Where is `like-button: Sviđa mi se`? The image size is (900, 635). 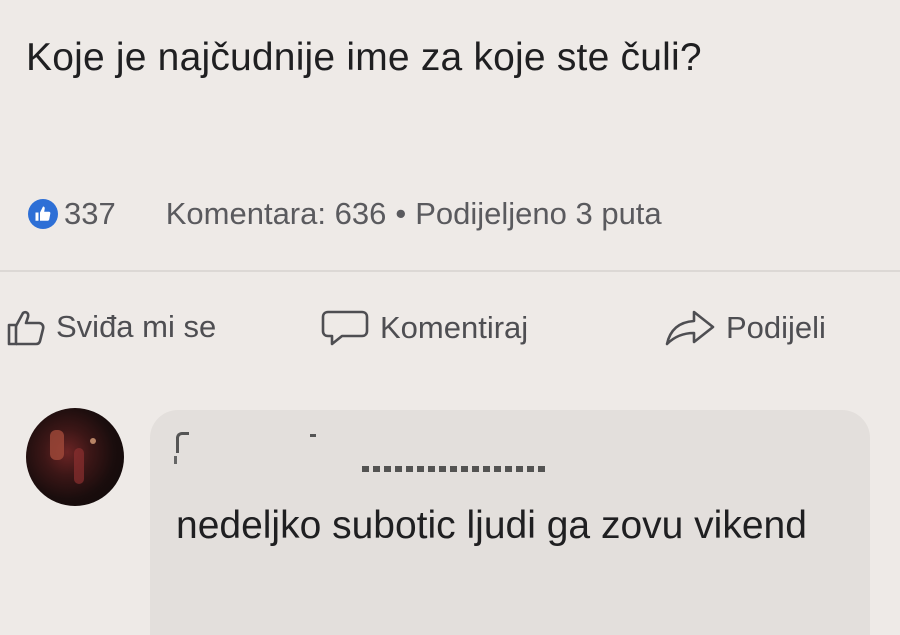
like-button: Sviđa mi se is located at coordinates (111, 327).